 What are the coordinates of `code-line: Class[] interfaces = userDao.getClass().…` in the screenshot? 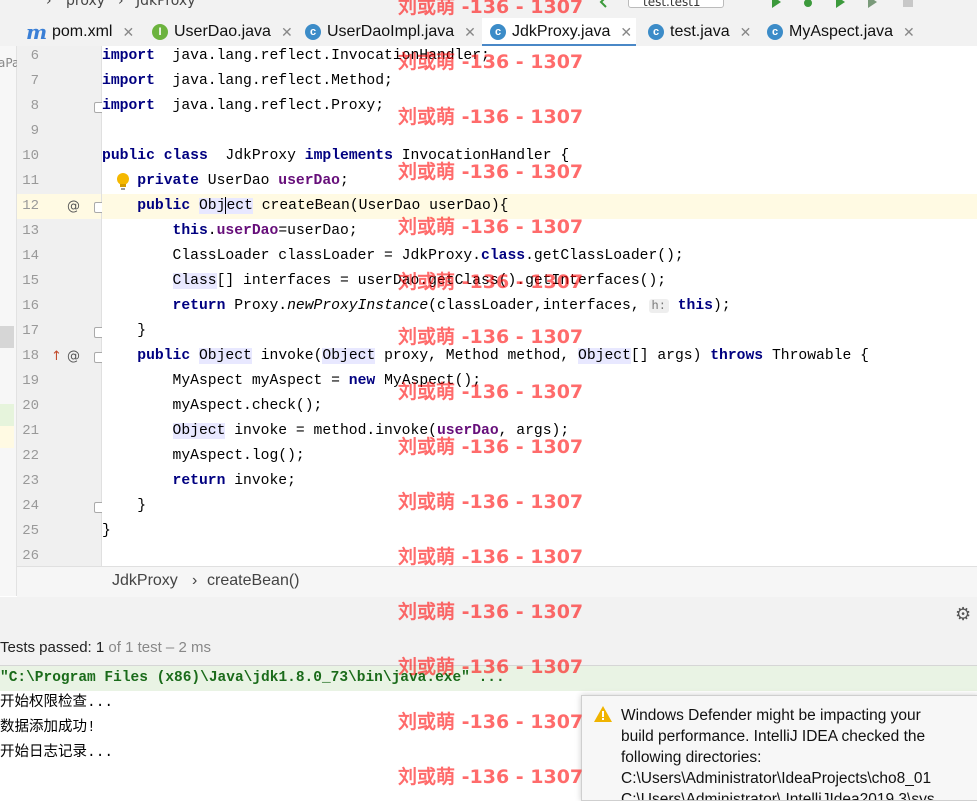 It's located at (539, 281).